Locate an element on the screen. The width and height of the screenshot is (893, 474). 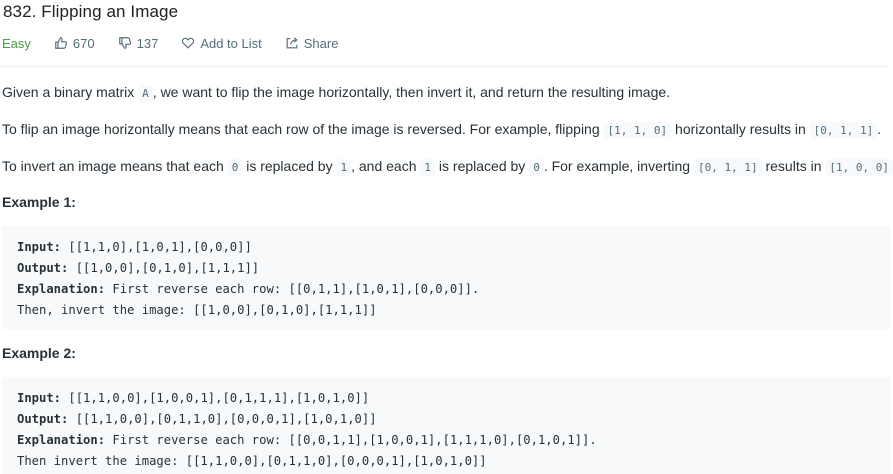
inline-code: [1, 0, 0] is located at coordinates (859, 167).